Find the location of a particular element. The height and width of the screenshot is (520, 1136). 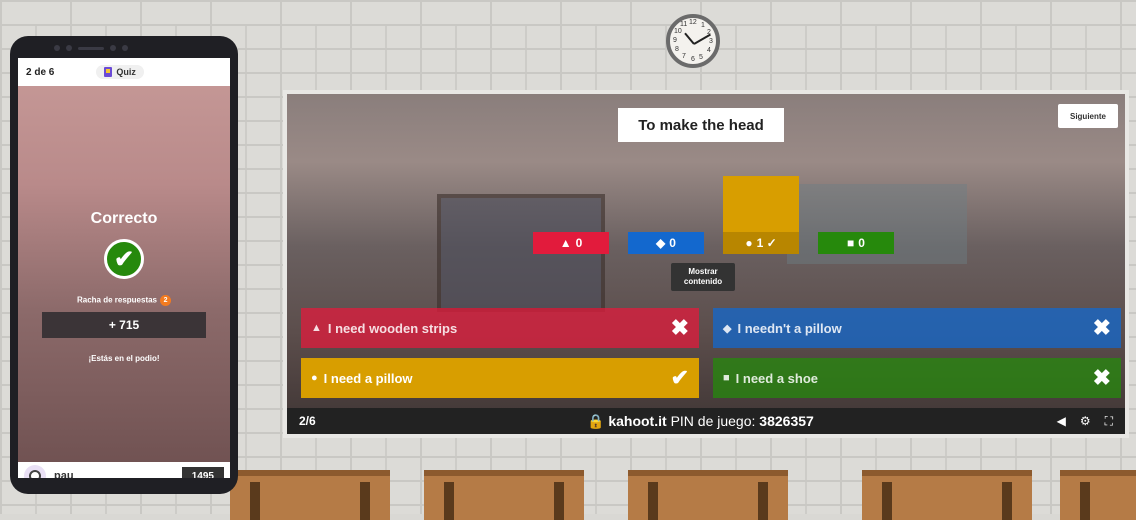

clock-number: 7 is located at coordinates (684, 56).